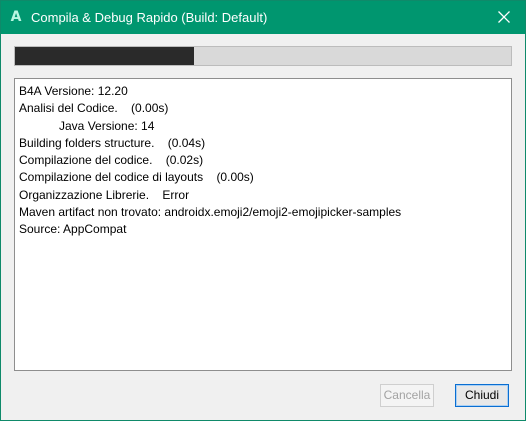  Describe the element at coordinates (482, 395) in the screenshot. I see `close-button: Chiudi` at that location.